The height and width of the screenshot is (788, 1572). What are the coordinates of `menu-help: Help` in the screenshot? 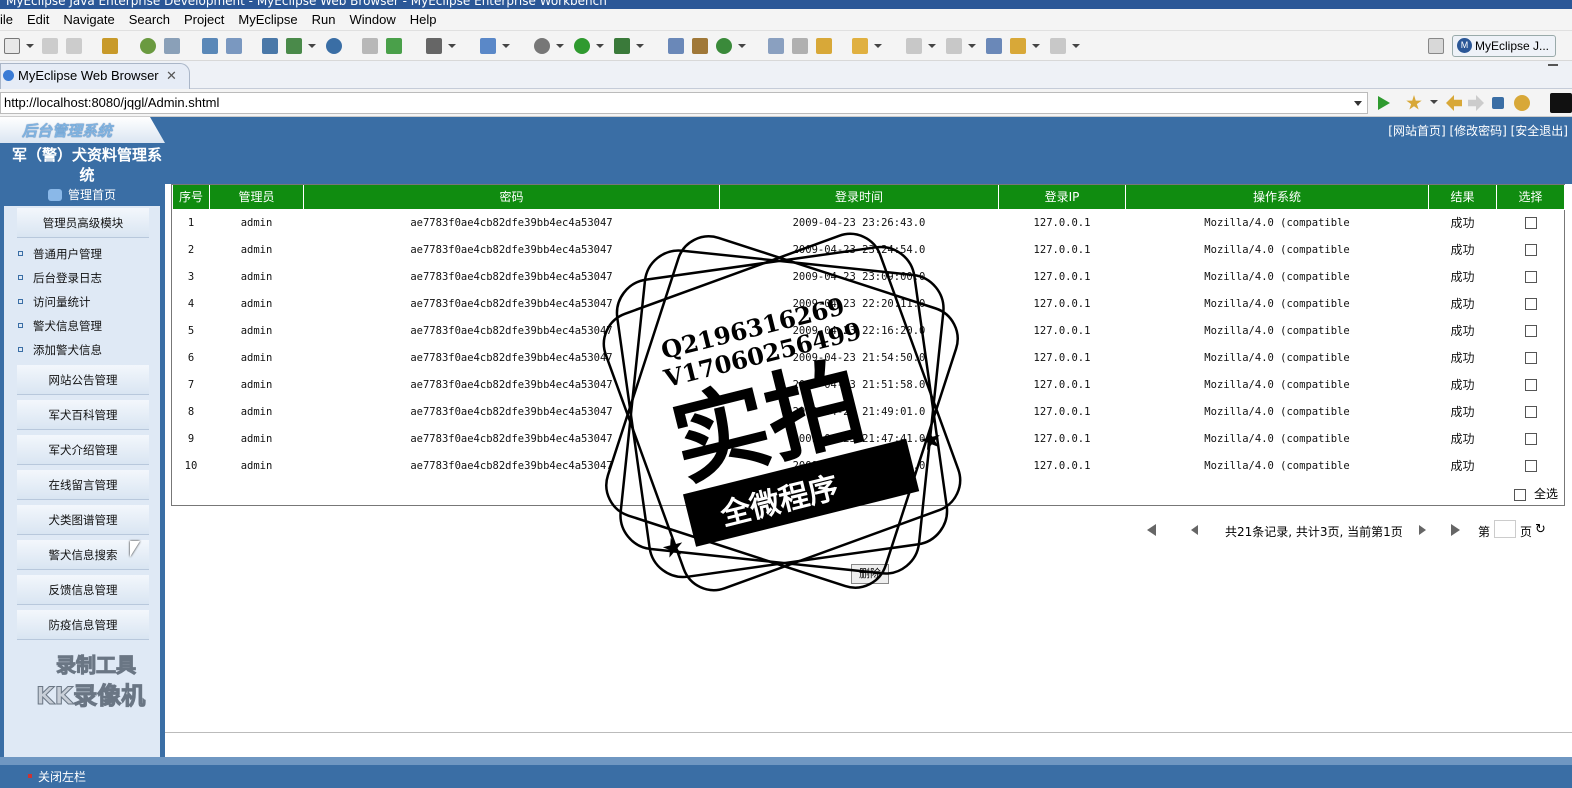 It's located at (423, 19).